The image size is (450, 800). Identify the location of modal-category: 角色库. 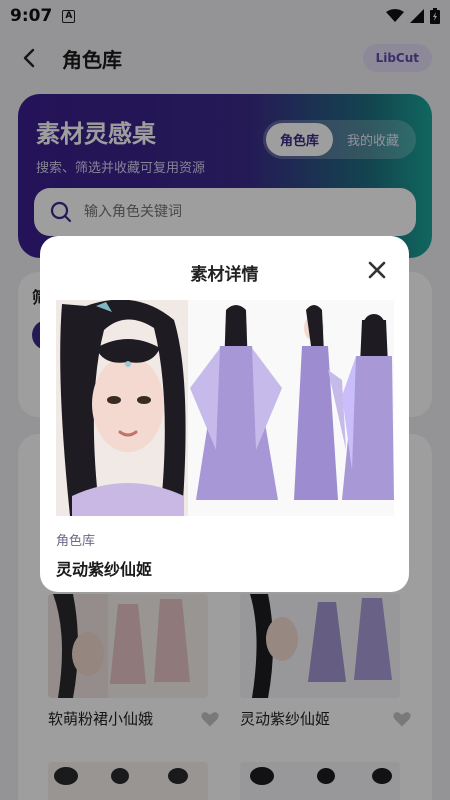
(76, 541).